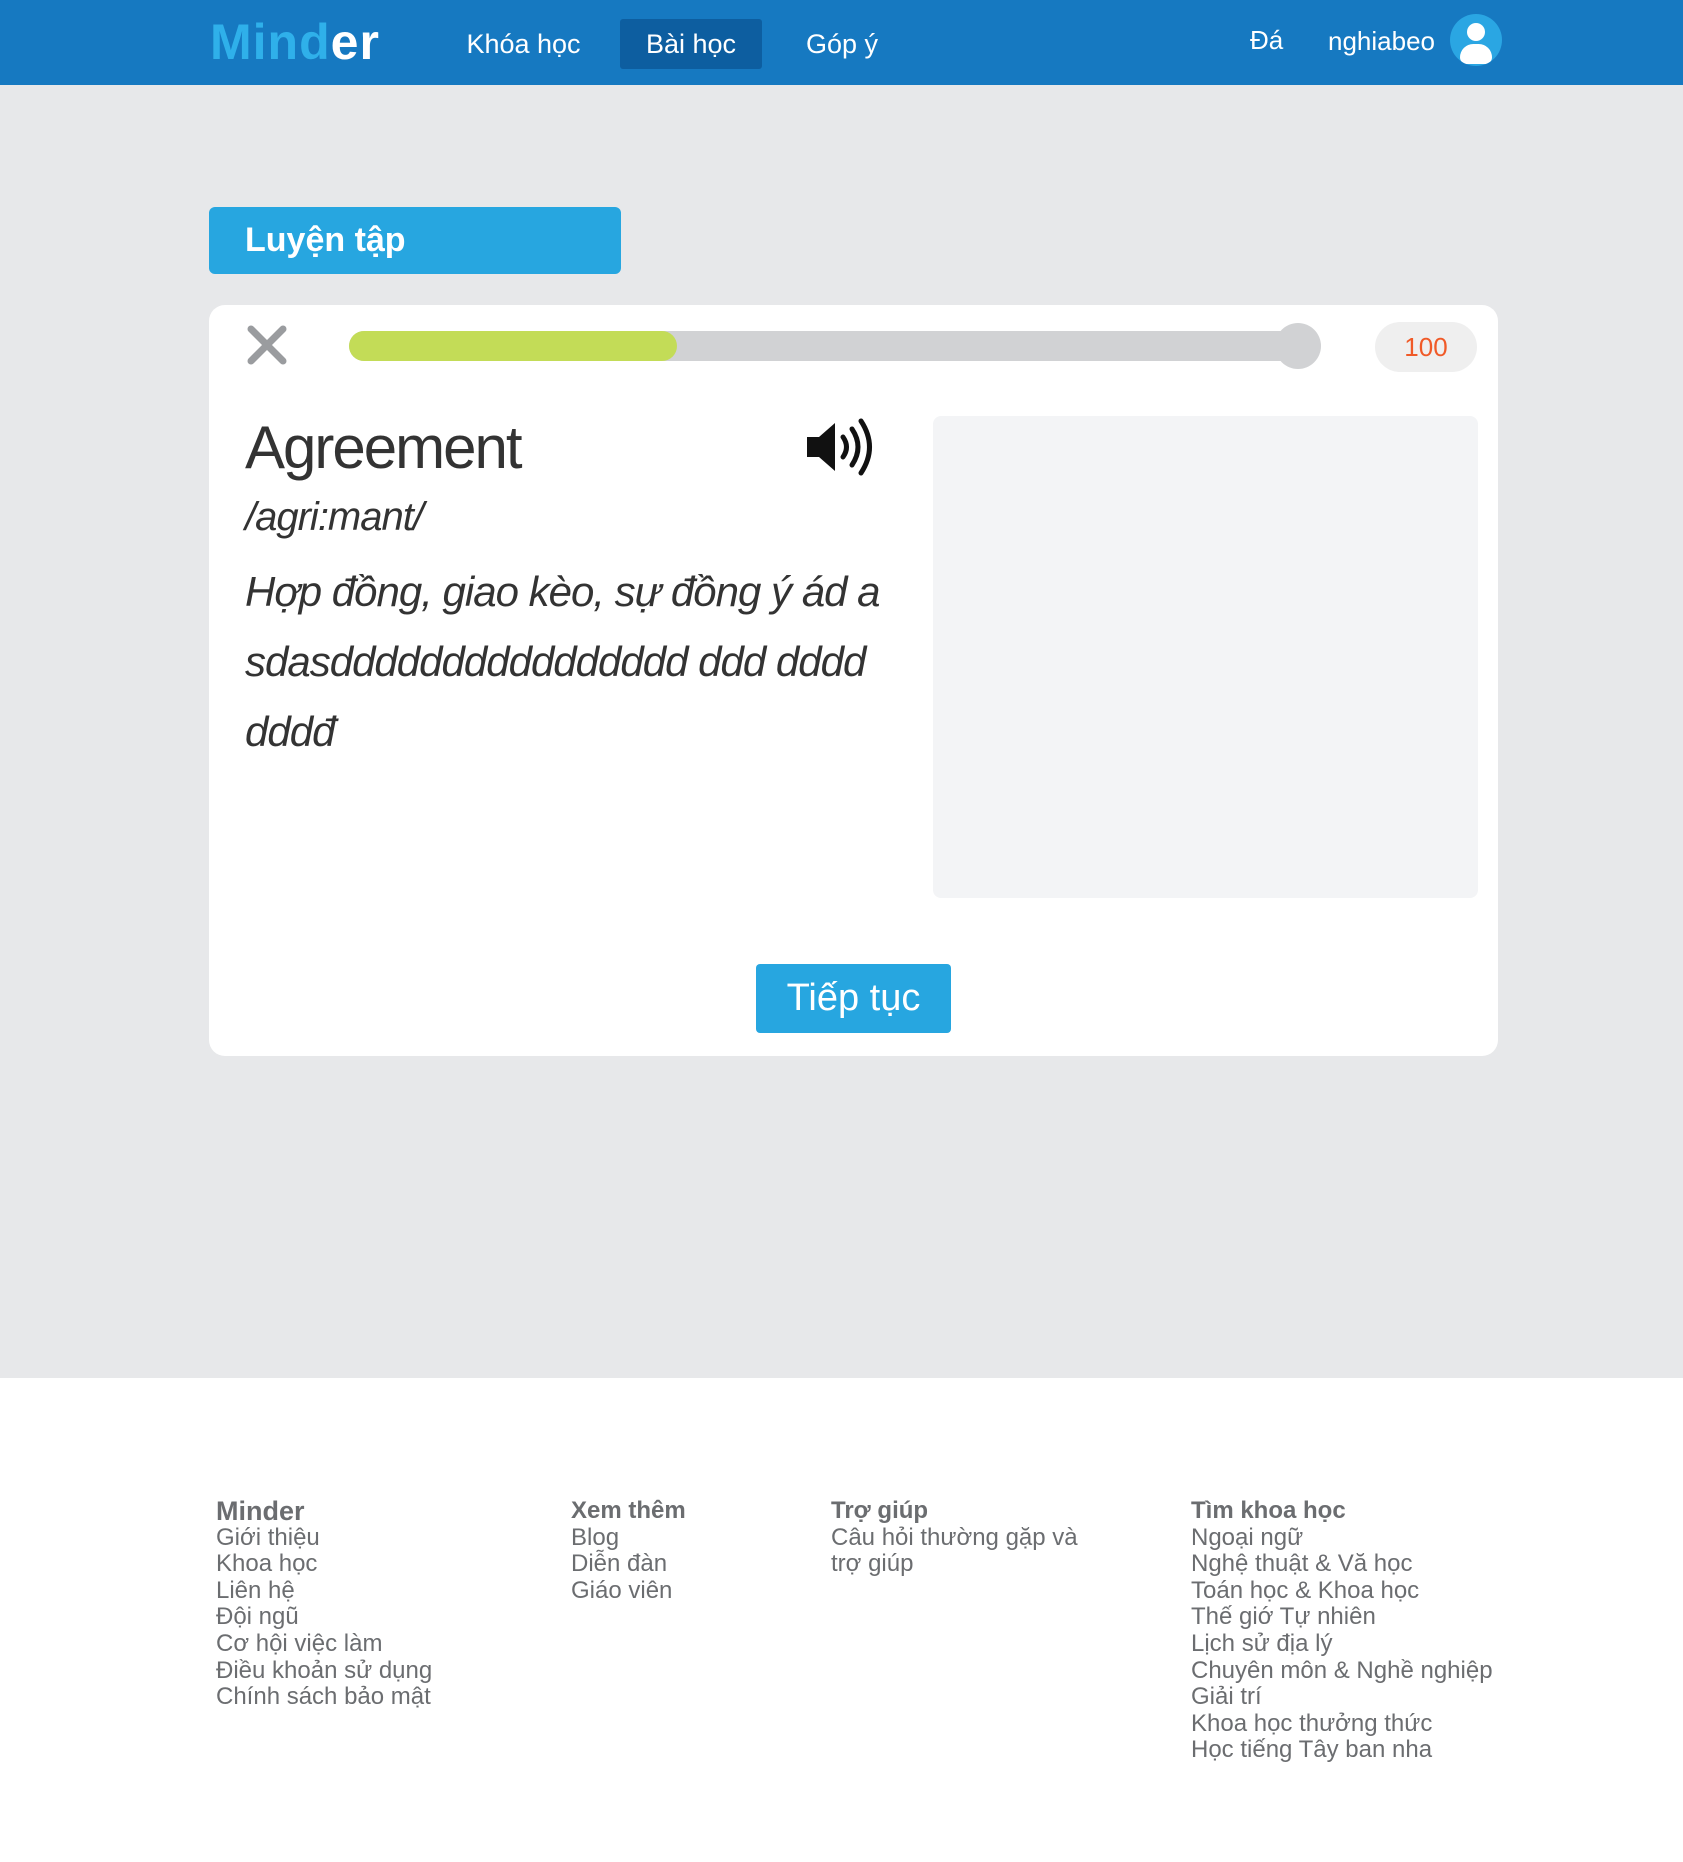  What do you see at coordinates (324, 1564) in the screenshot?
I see `footer-link: Khoa học` at bounding box center [324, 1564].